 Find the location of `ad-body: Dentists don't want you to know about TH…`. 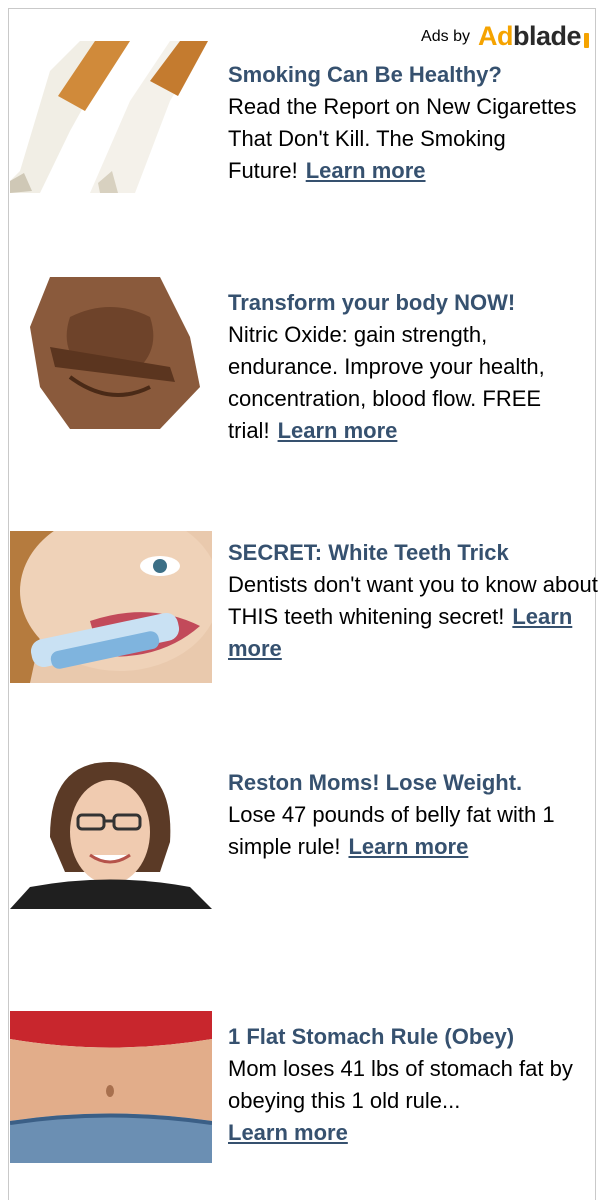

ad-body: Dentists don't want you to know about TH… is located at coordinates (413, 617).